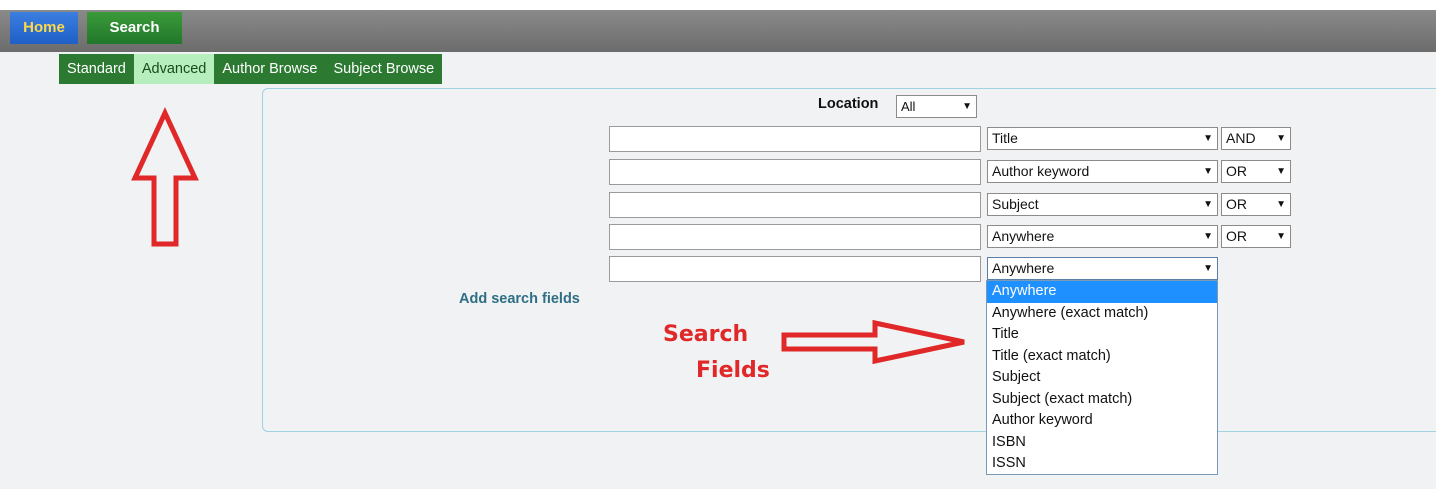 The image size is (1436, 489). What do you see at coordinates (1241, 138) in the screenshot?
I see `bool-select-value: AND` at bounding box center [1241, 138].